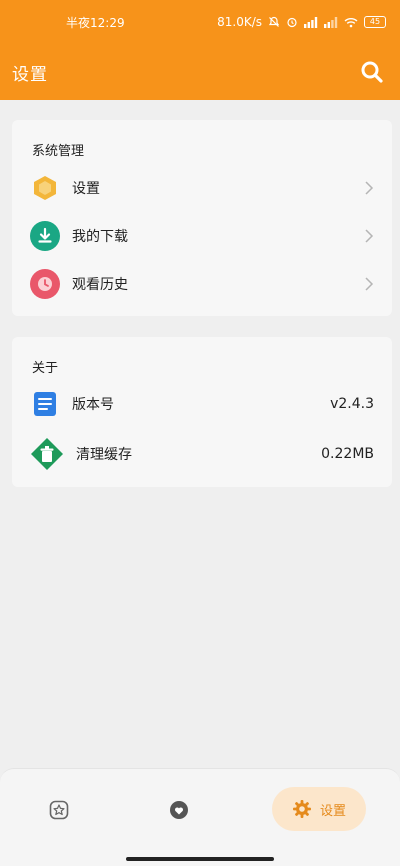  What do you see at coordinates (45, 404) in the screenshot?
I see `document-icon` at bounding box center [45, 404].